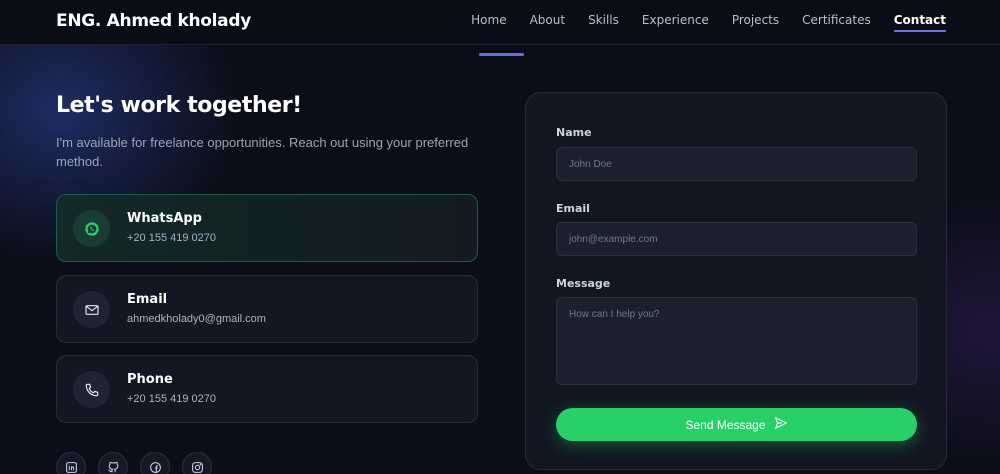 This screenshot has width=1000, height=474. Describe the element at coordinates (583, 283) in the screenshot. I see `message-label: Message` at that location.